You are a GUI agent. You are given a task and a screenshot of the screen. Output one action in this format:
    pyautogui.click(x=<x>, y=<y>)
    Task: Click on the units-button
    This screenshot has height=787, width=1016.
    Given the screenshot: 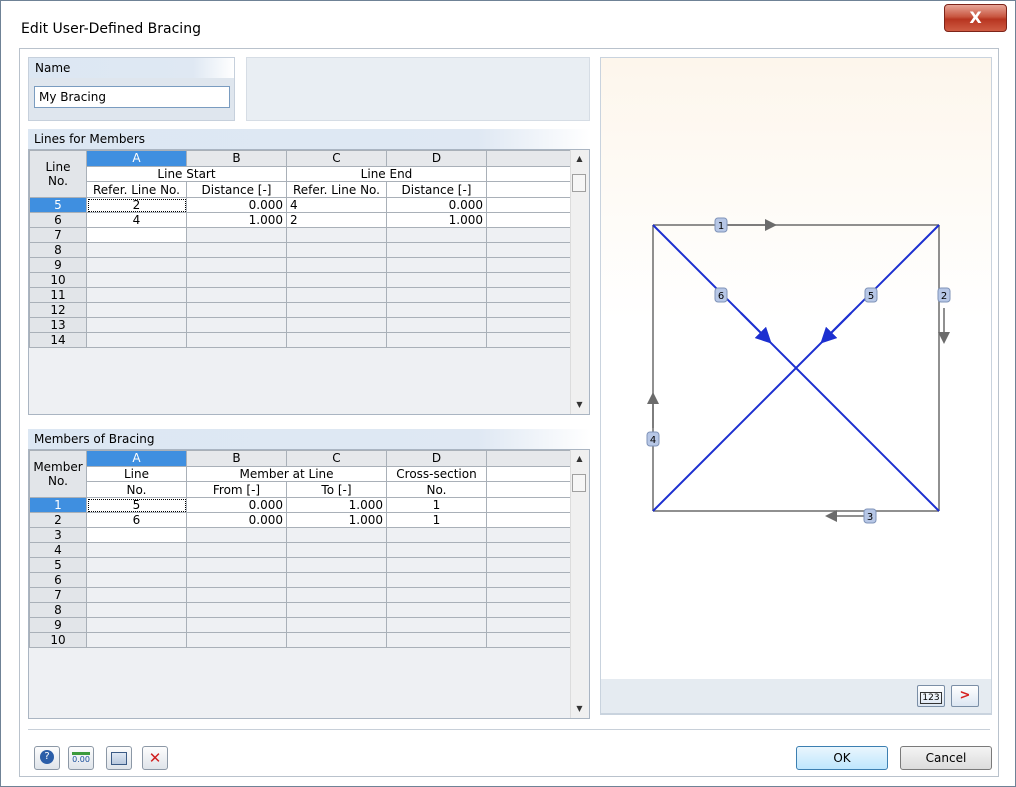 What is the action you would take?
    pyautogui.click(x=119, y=758)
    